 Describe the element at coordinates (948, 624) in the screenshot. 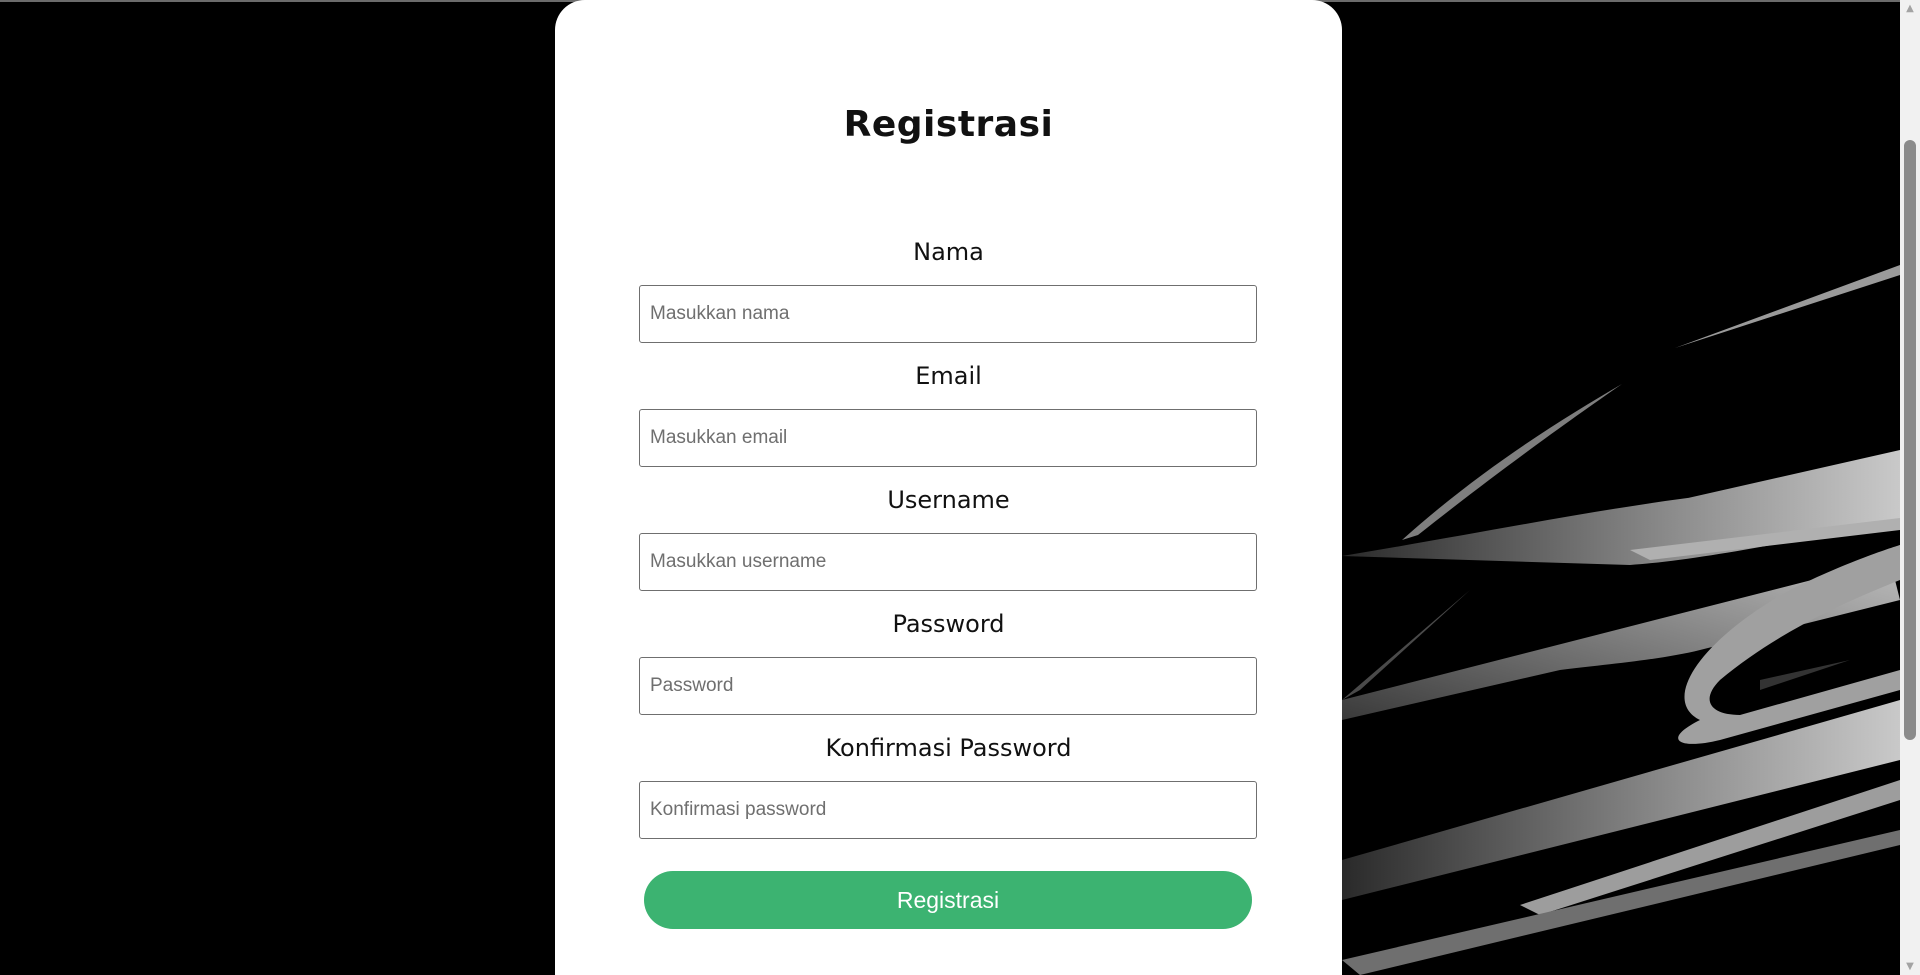

I see `password-label: Password` at that location.